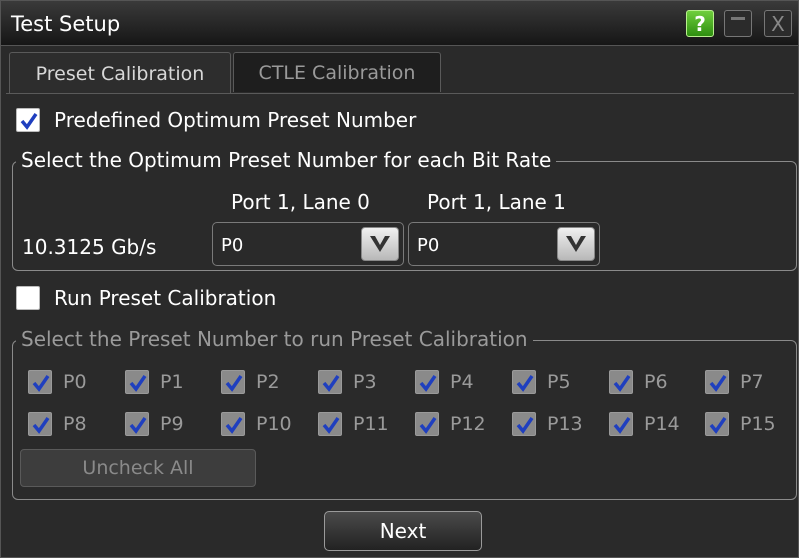 The height and width of the screenshot is (558, 799). I want to click on window-title: Test Setup, so click(66, 24).